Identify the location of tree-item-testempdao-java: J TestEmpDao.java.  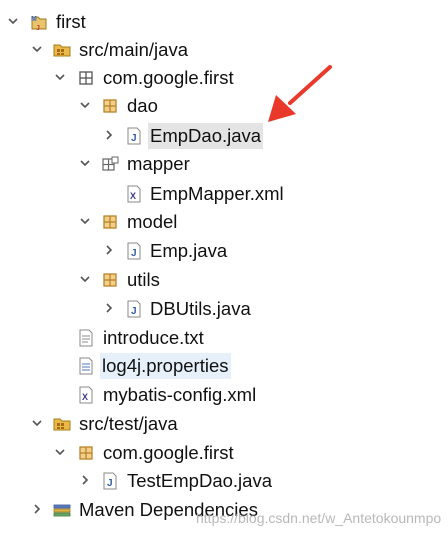
(224, 481).